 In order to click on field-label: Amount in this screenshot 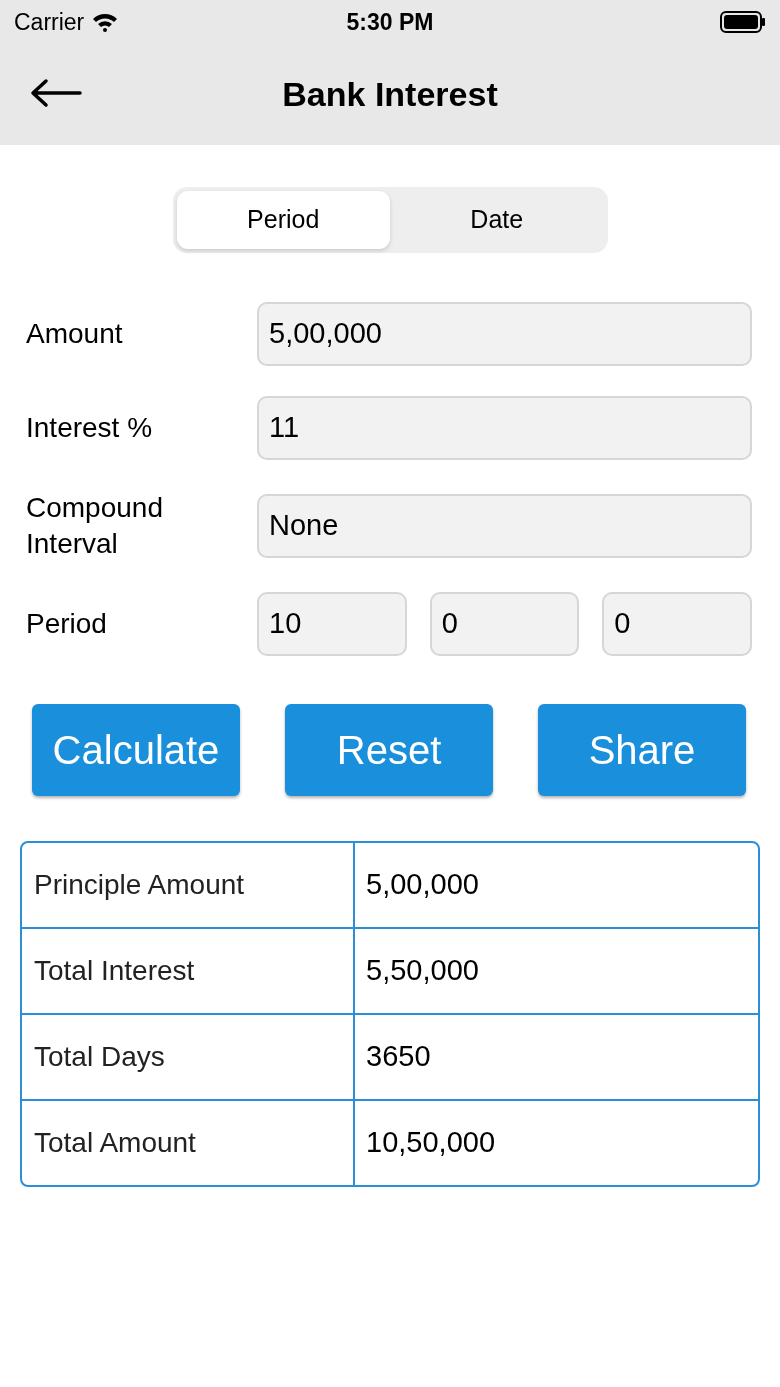, I will do `click(75, 334)`.